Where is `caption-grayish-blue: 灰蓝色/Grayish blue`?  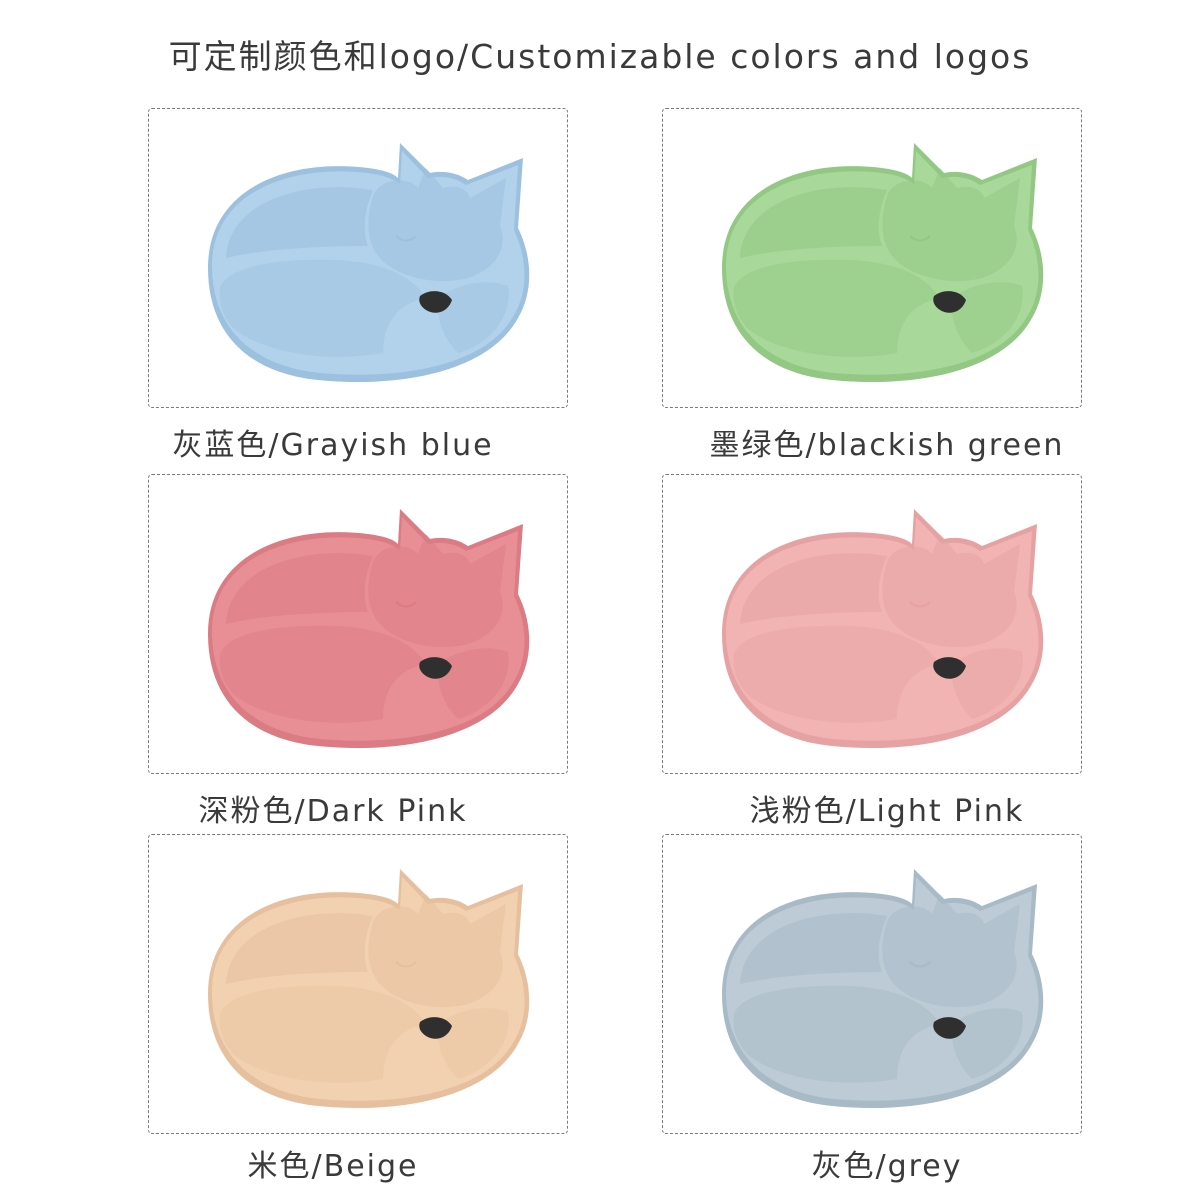 caption-grayish-blue: 灰蓝色/Grayish blue is located at coordinates (333, 445).